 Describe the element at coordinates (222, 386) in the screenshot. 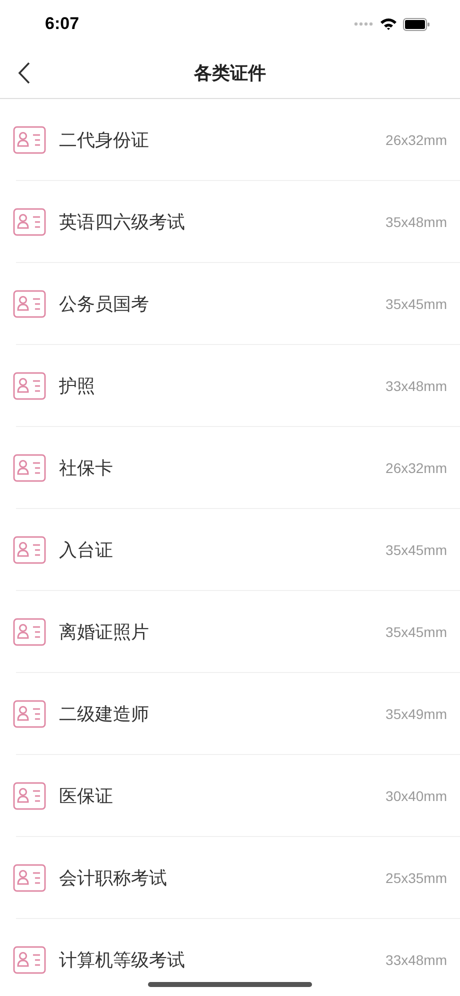

I see `document-type-label: 护照` at that location.